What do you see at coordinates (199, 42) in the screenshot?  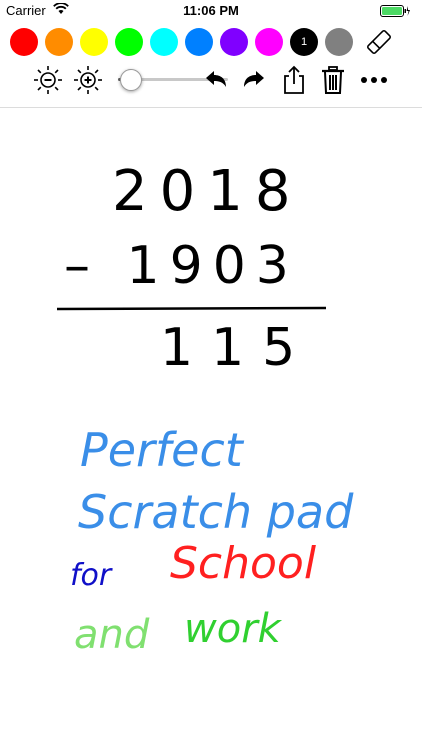 I see `color-swatch-blue` at bounding box center [199, 42].